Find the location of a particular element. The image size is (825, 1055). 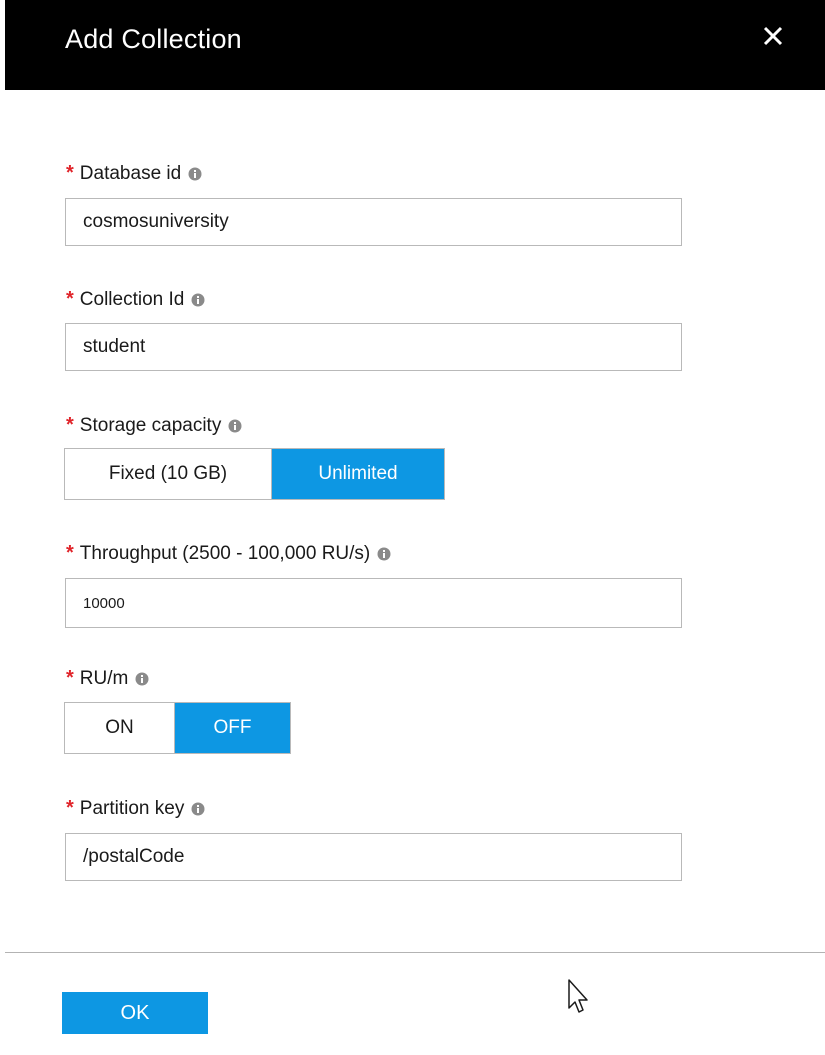

database-id-label-text: Database id is located at coordinates (130, 173).